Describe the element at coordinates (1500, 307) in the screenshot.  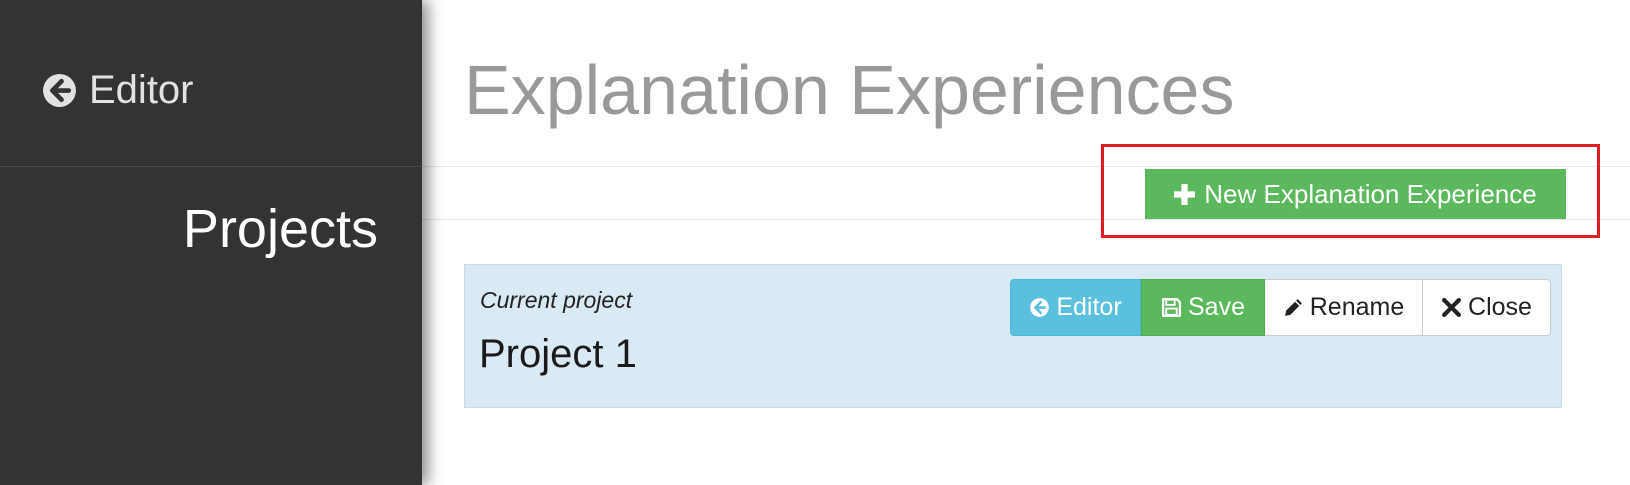
I see `close-button-label: Close` at that location.